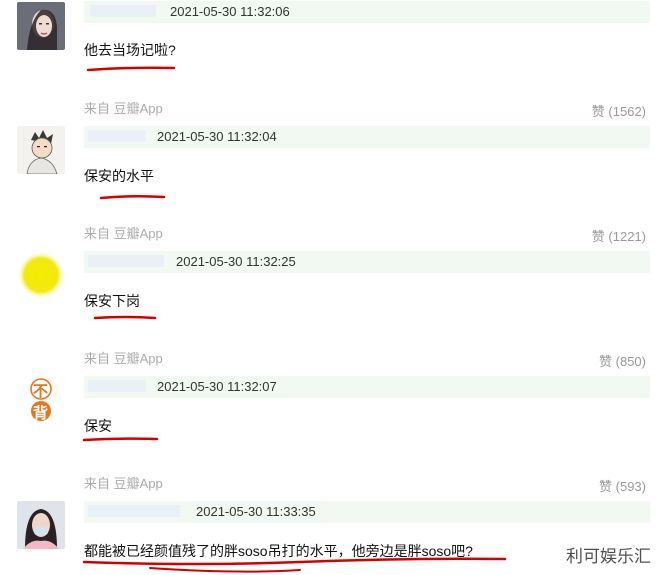 This screenshot has height=575, width=670. Describe the element at coordinates (294, 565) in the screenshot. I see `red-underline-mark` at that location.